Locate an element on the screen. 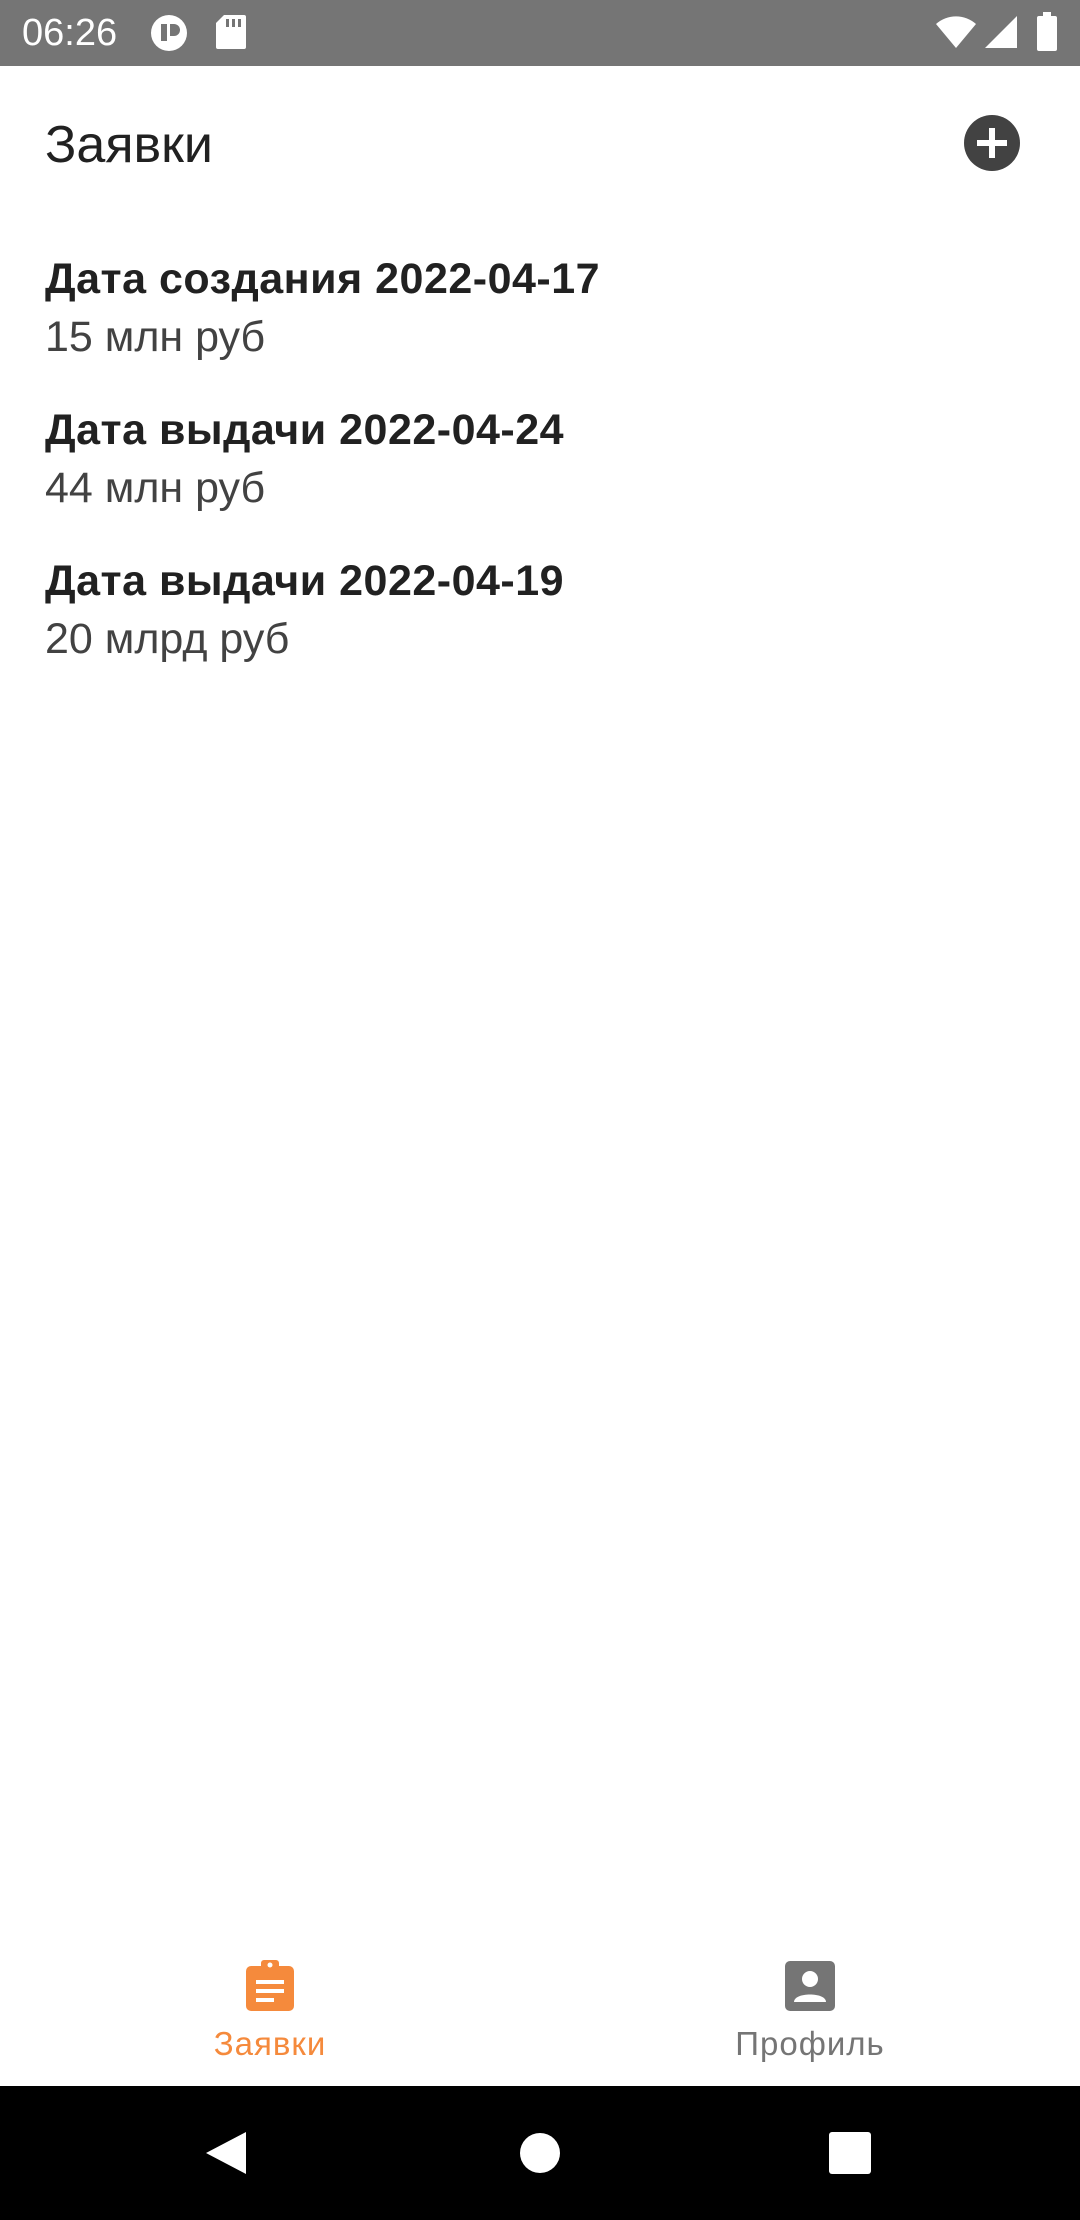 The height and width of the screenshot is (2220, 1080). request-title: Дата создания 2022-04-17 is located at coordinates (323, 279).